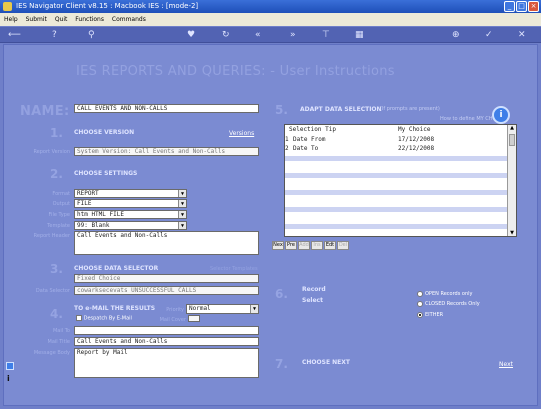 This screenshot has width=541, height=409. I want to click on selector-templates-link: Selector Templates, so click(234, 269).